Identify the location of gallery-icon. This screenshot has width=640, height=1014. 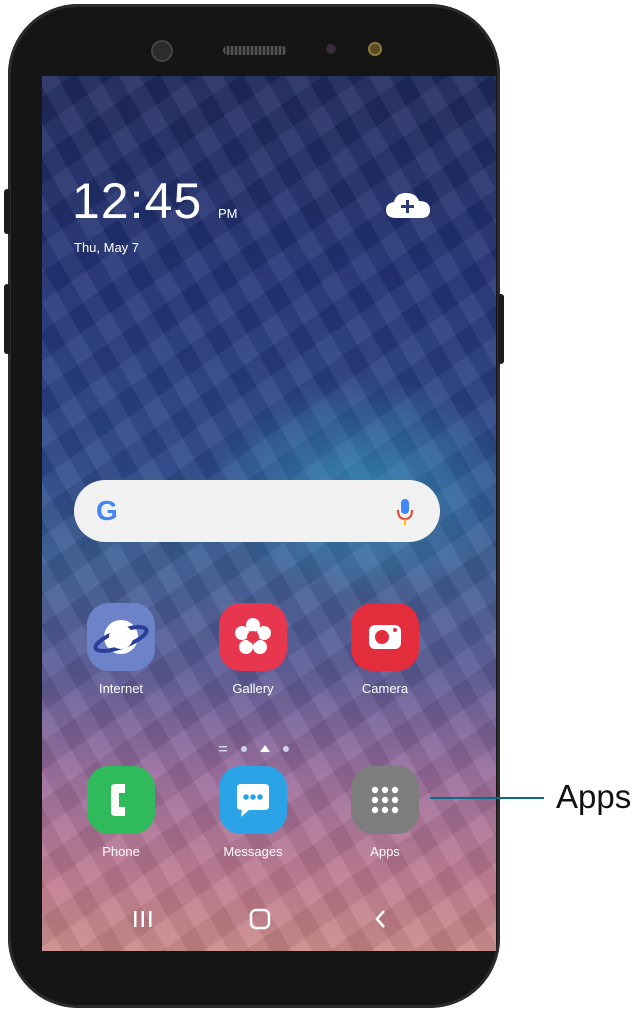
(253, 637).